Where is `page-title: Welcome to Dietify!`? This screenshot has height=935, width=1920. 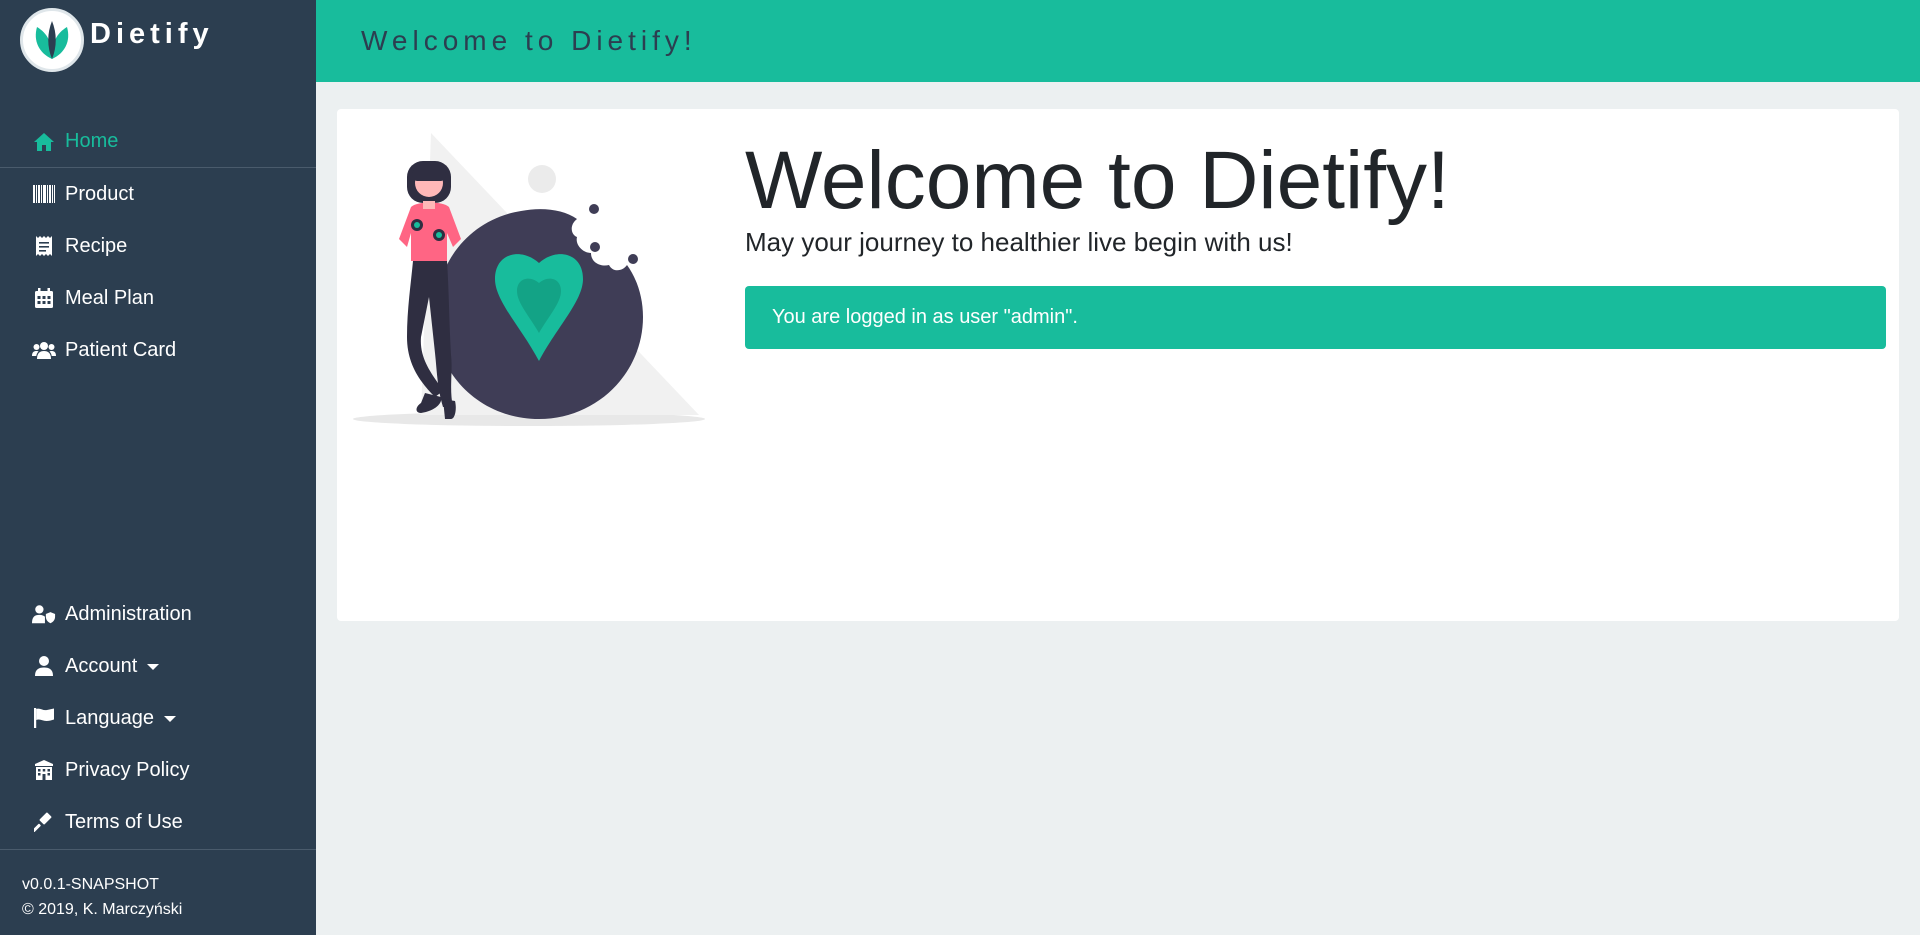
page-title: Welcome to Dietify! is located at coordinates (529, 40).